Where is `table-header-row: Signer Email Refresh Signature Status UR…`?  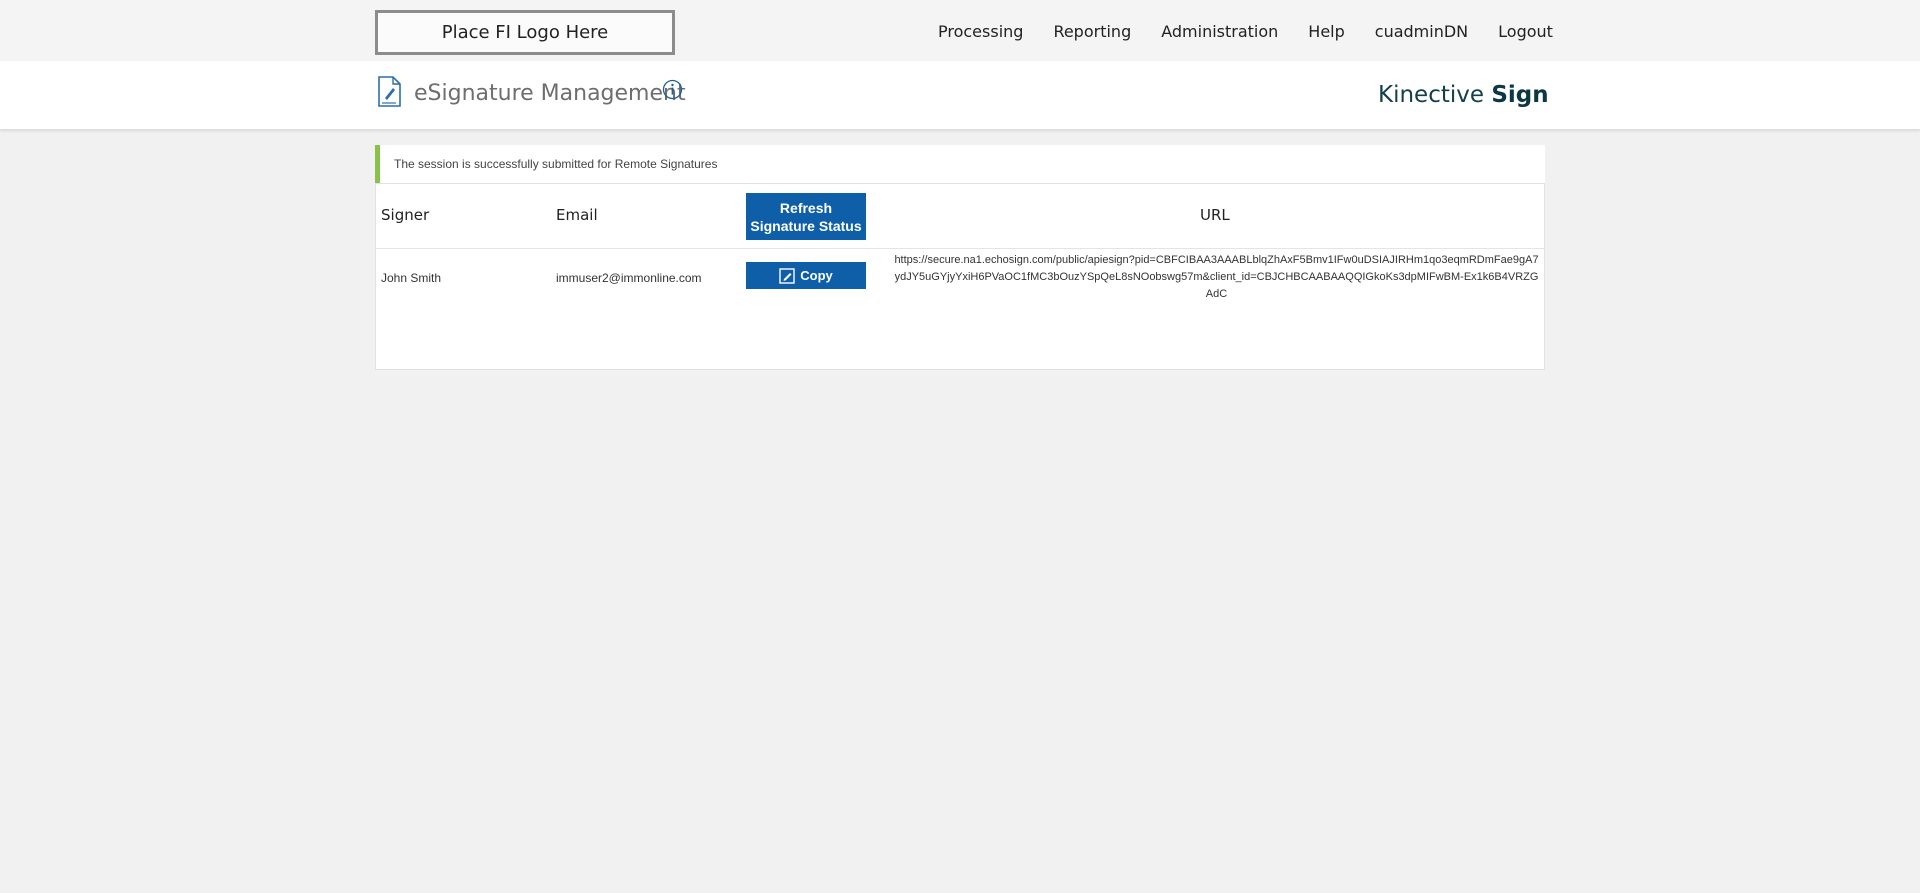
table-header-row: Signer Email Refresh Signature Status UR… is located at coordinates (960, 216).